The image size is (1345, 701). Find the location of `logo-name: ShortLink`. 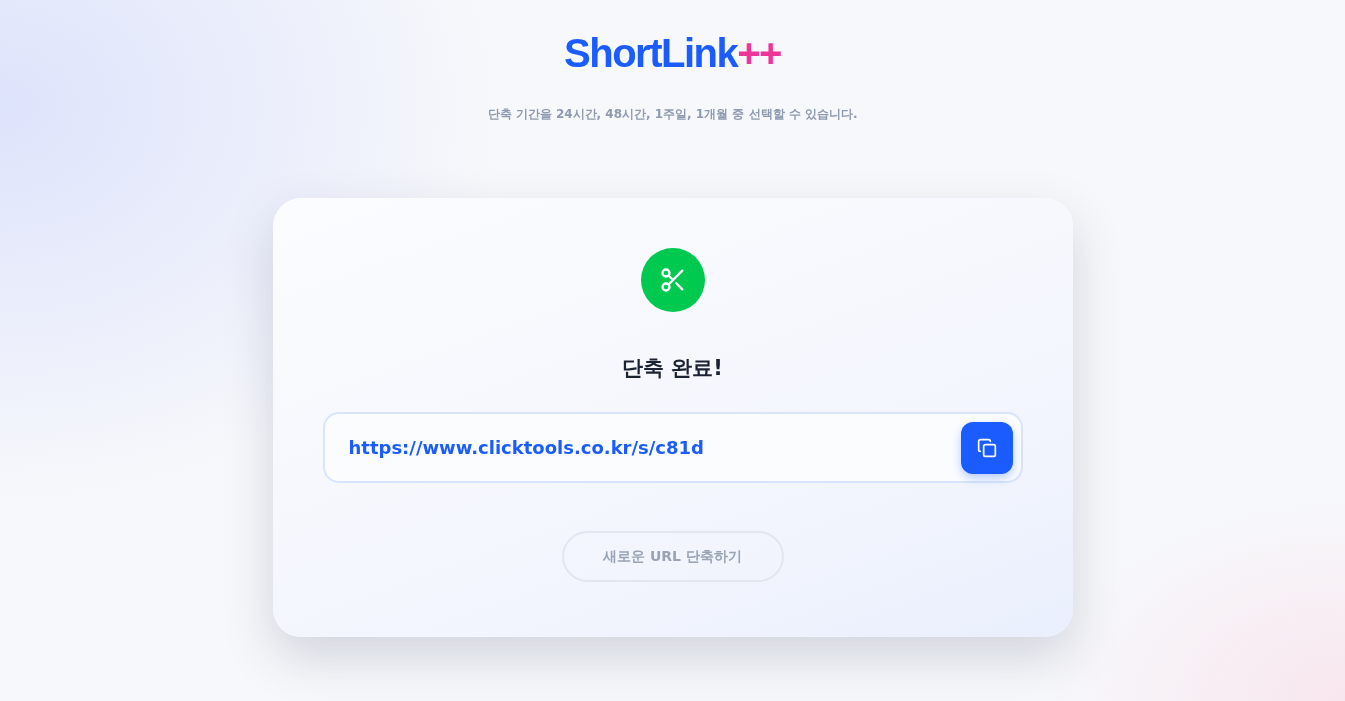

logo-name: ShortLink is located at coordinates (651, 53).